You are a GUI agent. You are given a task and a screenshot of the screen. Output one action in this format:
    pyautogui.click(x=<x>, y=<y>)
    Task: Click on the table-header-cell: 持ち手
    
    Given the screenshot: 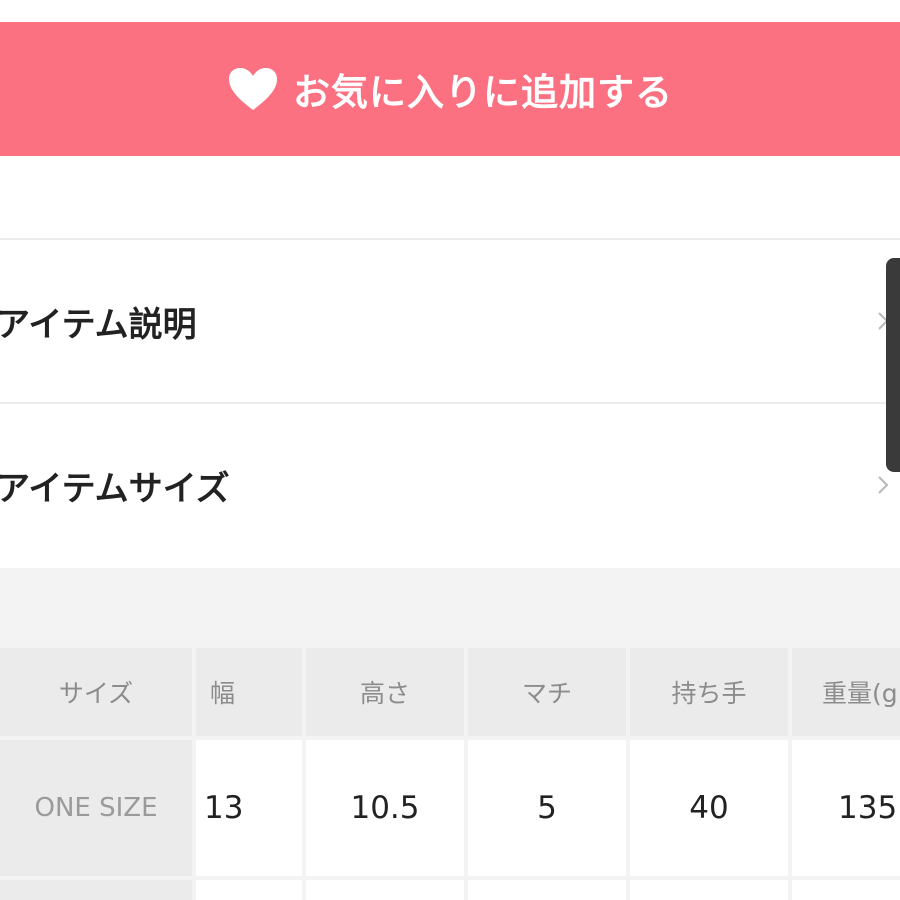 What is the action you would take?
    pyautogui.click(x=709, y=692)
    